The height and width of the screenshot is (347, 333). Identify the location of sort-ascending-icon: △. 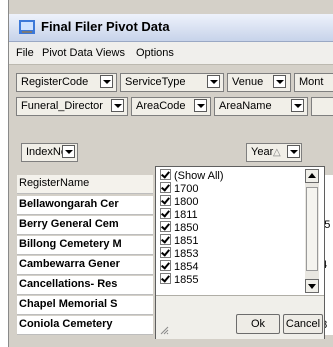
(277, 152).